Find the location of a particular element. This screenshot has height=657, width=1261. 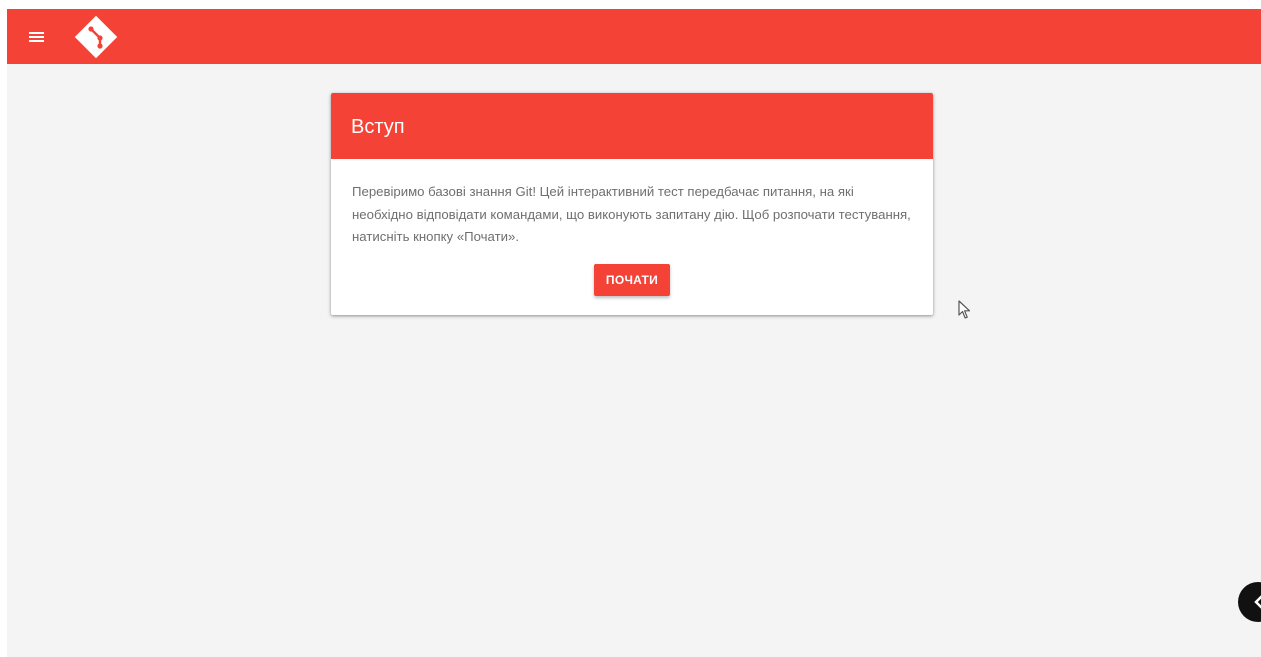

start-button: ПОЧАТИ is located at coordinates (632, 280).